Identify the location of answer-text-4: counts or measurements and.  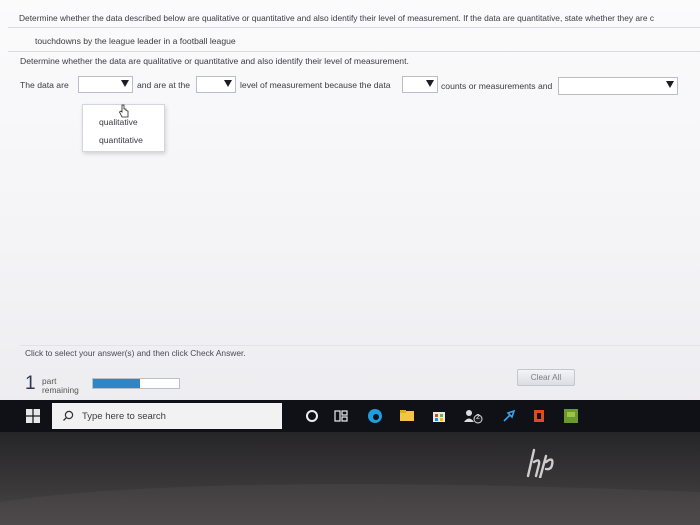
(497, 86).